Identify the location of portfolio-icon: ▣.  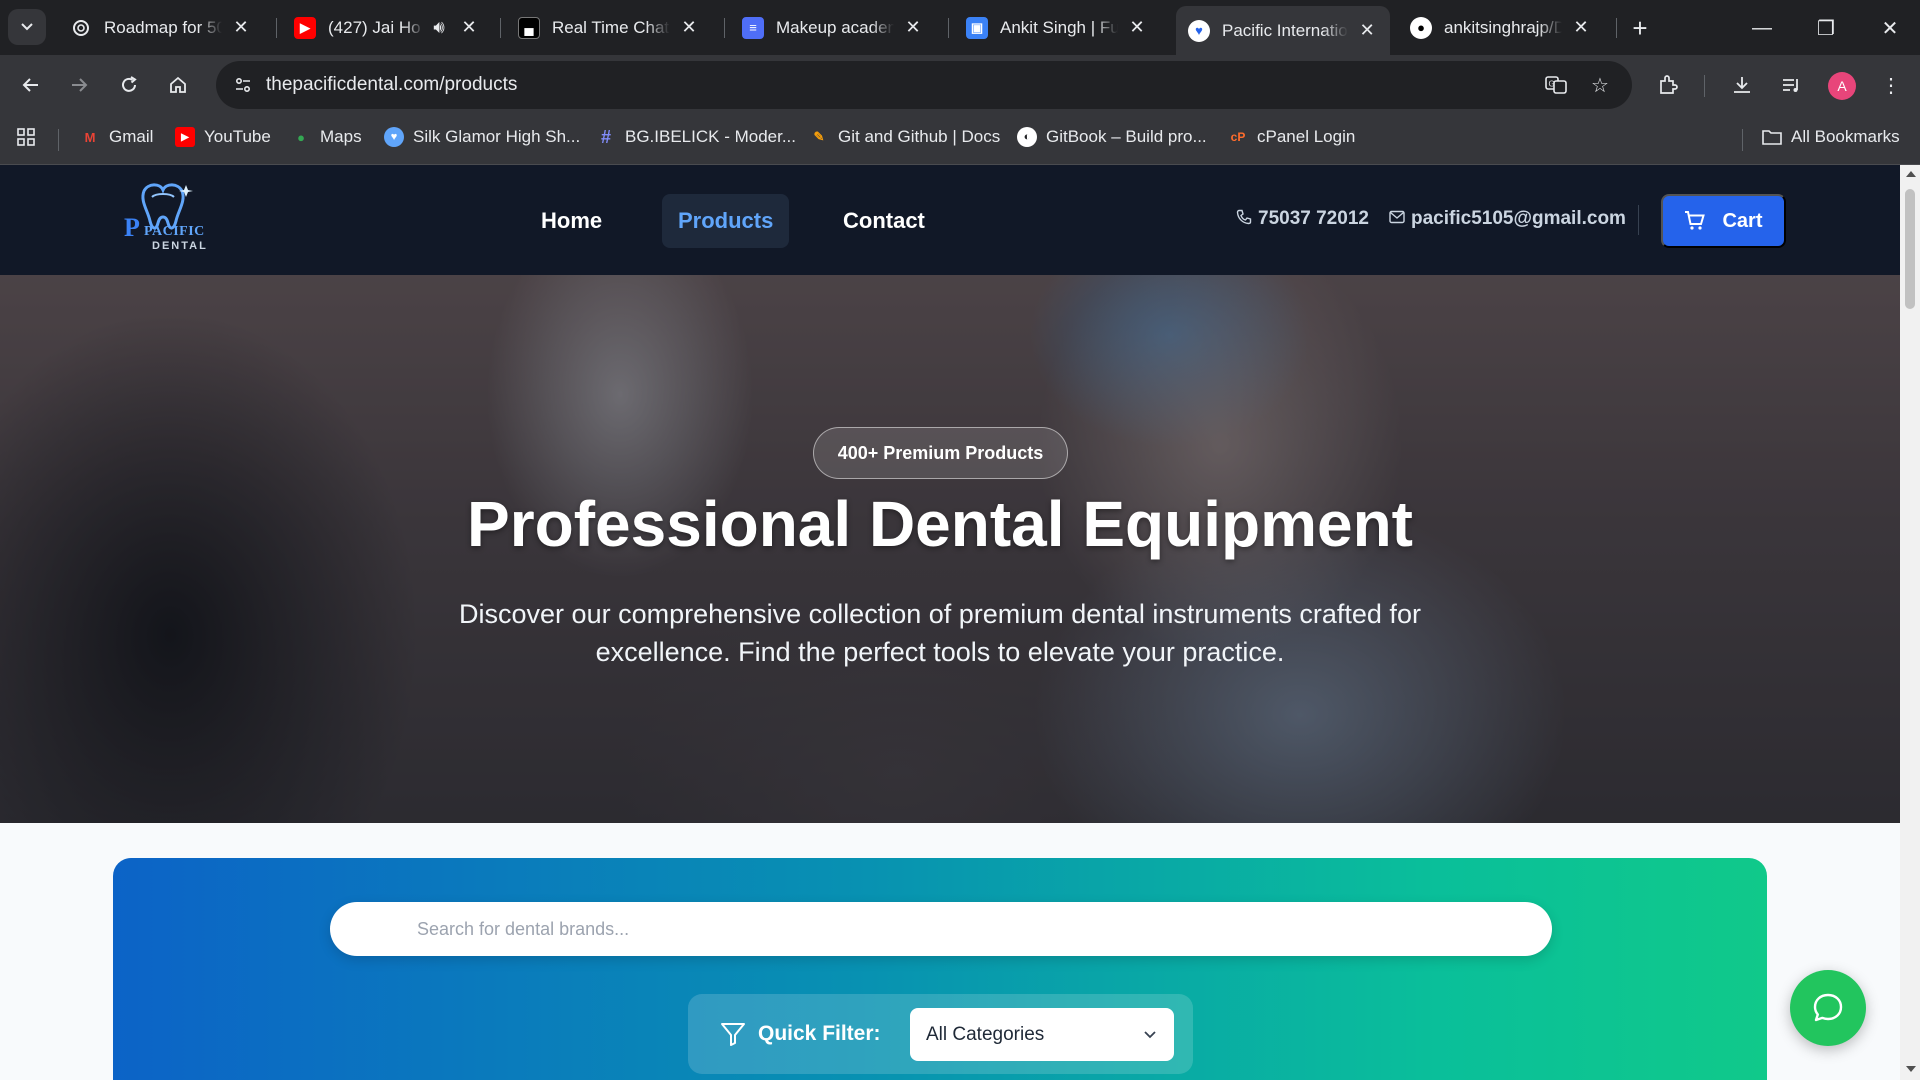
(977, 27).